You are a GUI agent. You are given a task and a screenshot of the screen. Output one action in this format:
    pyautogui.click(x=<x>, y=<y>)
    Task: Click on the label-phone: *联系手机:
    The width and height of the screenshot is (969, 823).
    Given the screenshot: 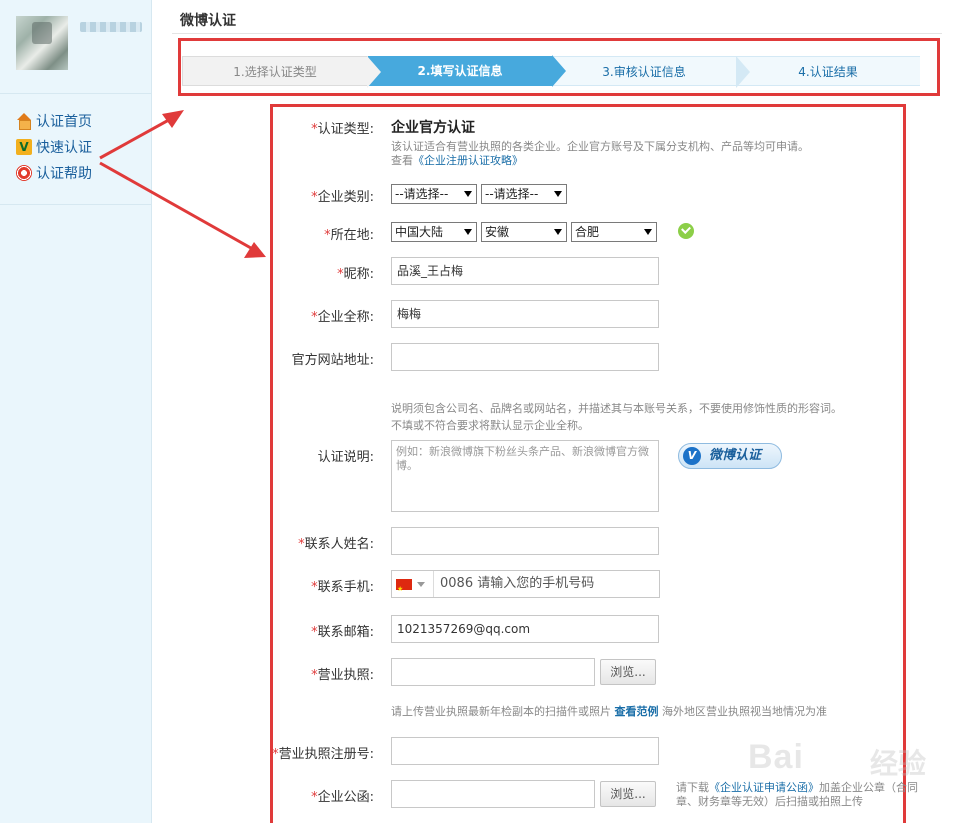 What is the action you would take?
    pyautogui.click(x=342, y=587)
    